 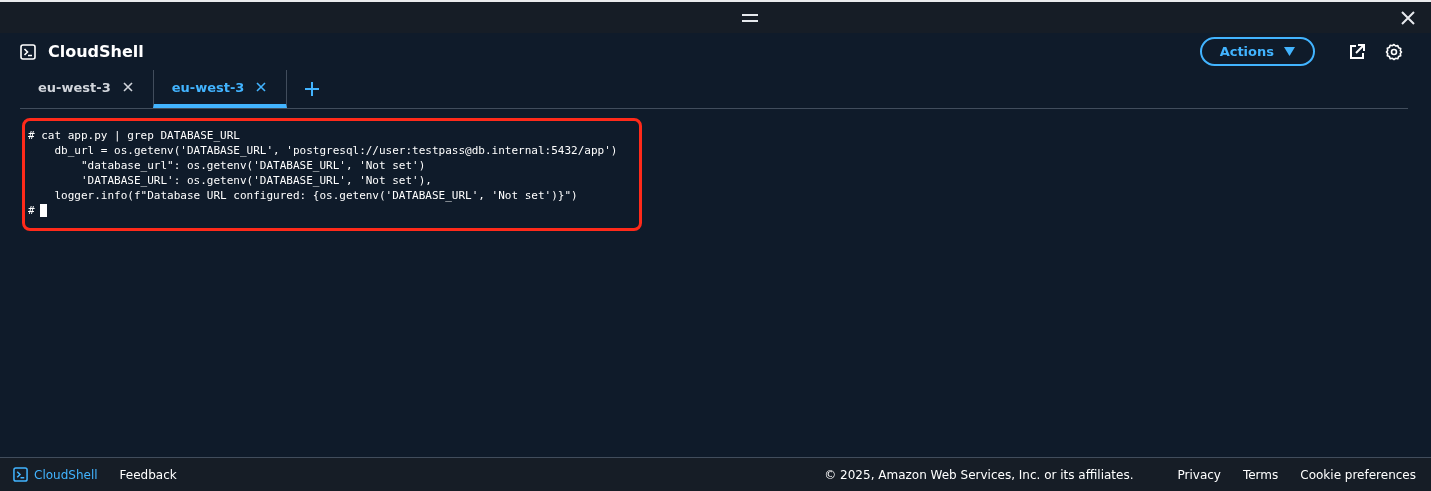 I want to click on drag-handle-icon, so click(x=750, y=17).